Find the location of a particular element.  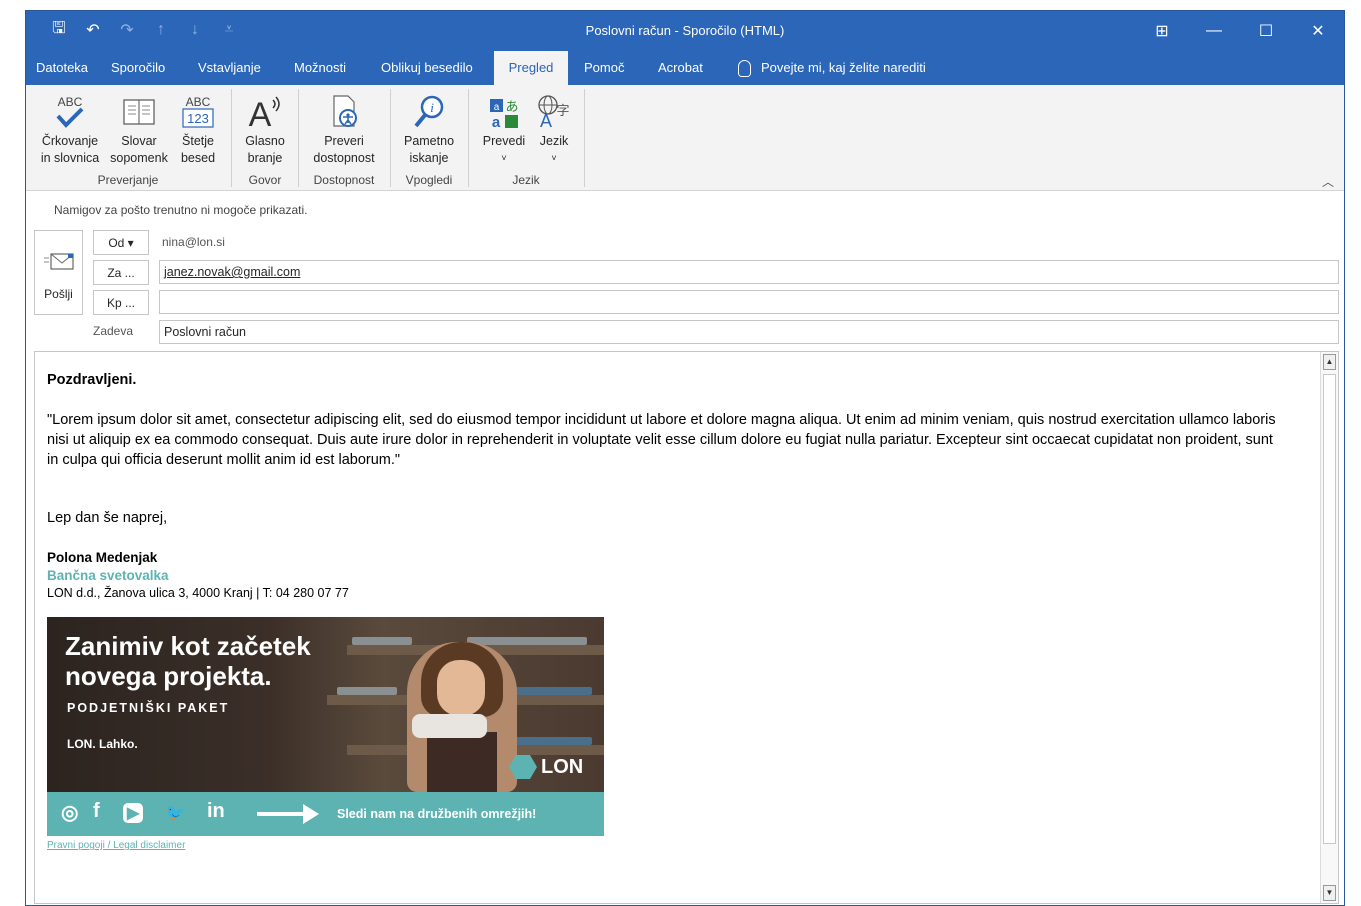

spelling-grammar-button: ABC Črkovanje in slovnica is located at coordinates (70, 129).